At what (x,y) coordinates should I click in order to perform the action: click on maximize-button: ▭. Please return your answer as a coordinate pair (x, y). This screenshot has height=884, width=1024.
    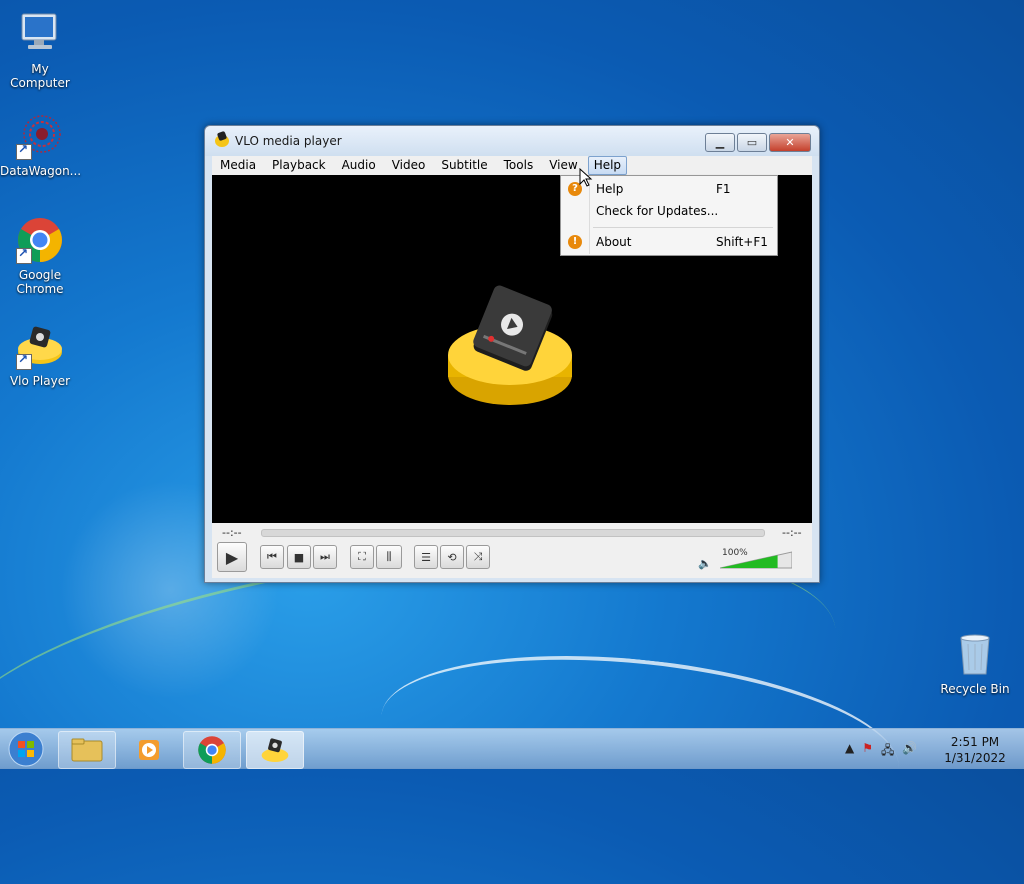
    Looking at the image, I should click on (752, 142).